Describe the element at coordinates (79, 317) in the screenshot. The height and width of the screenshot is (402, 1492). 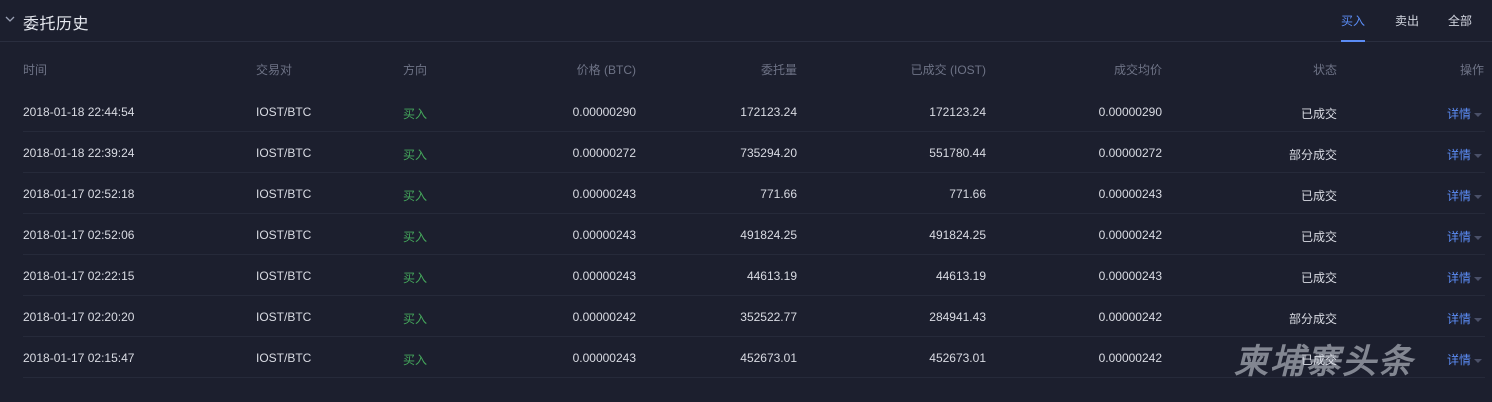
I see `cell-time: 2018-01-17 02:20:20` at that location.